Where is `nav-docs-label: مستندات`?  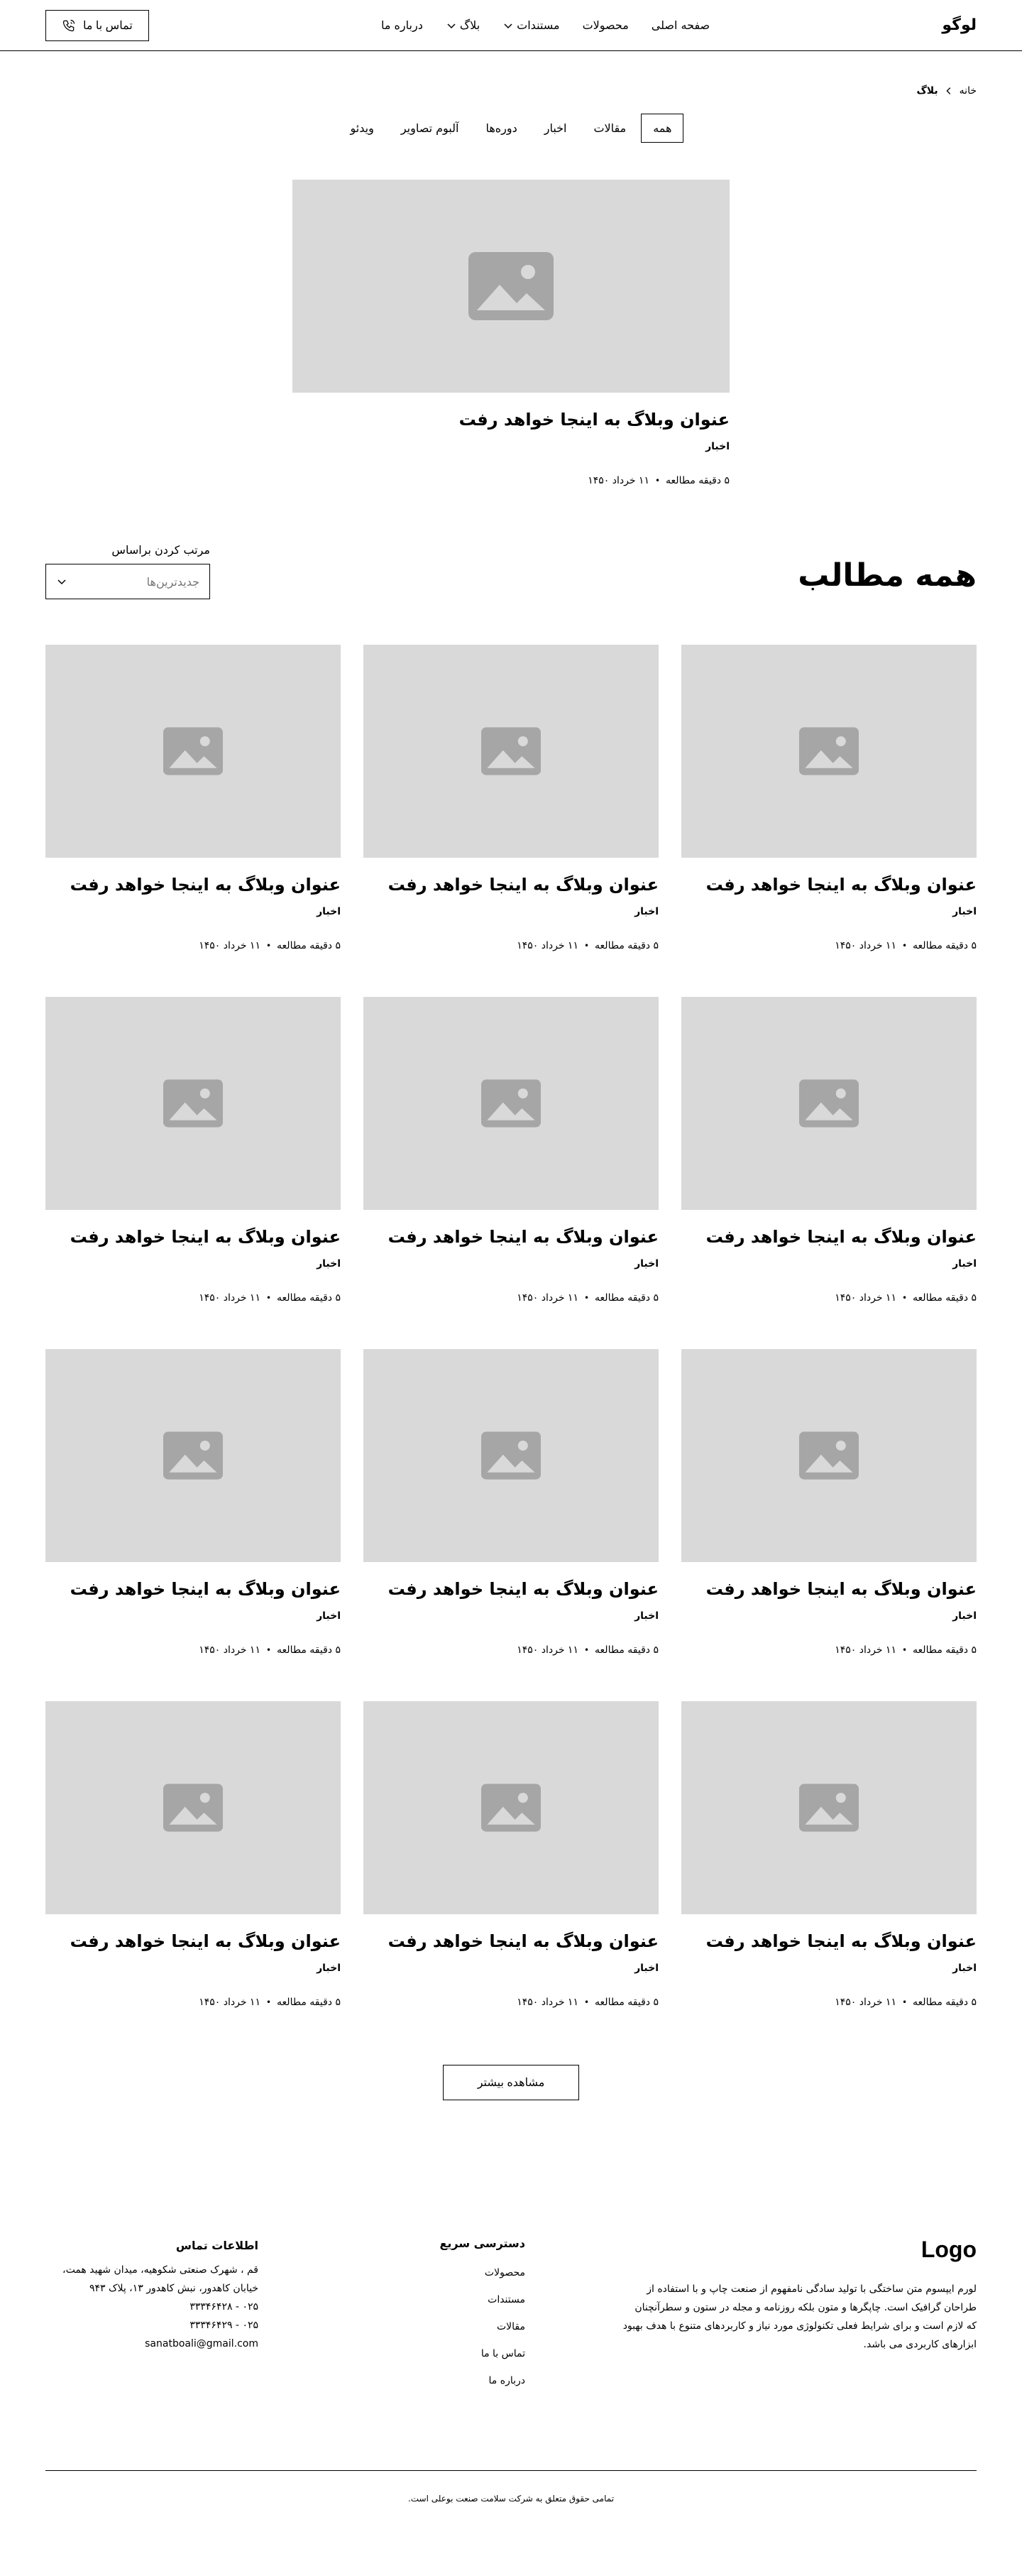
nav-docs-label: مستندات is located at coordinates (538, 25).